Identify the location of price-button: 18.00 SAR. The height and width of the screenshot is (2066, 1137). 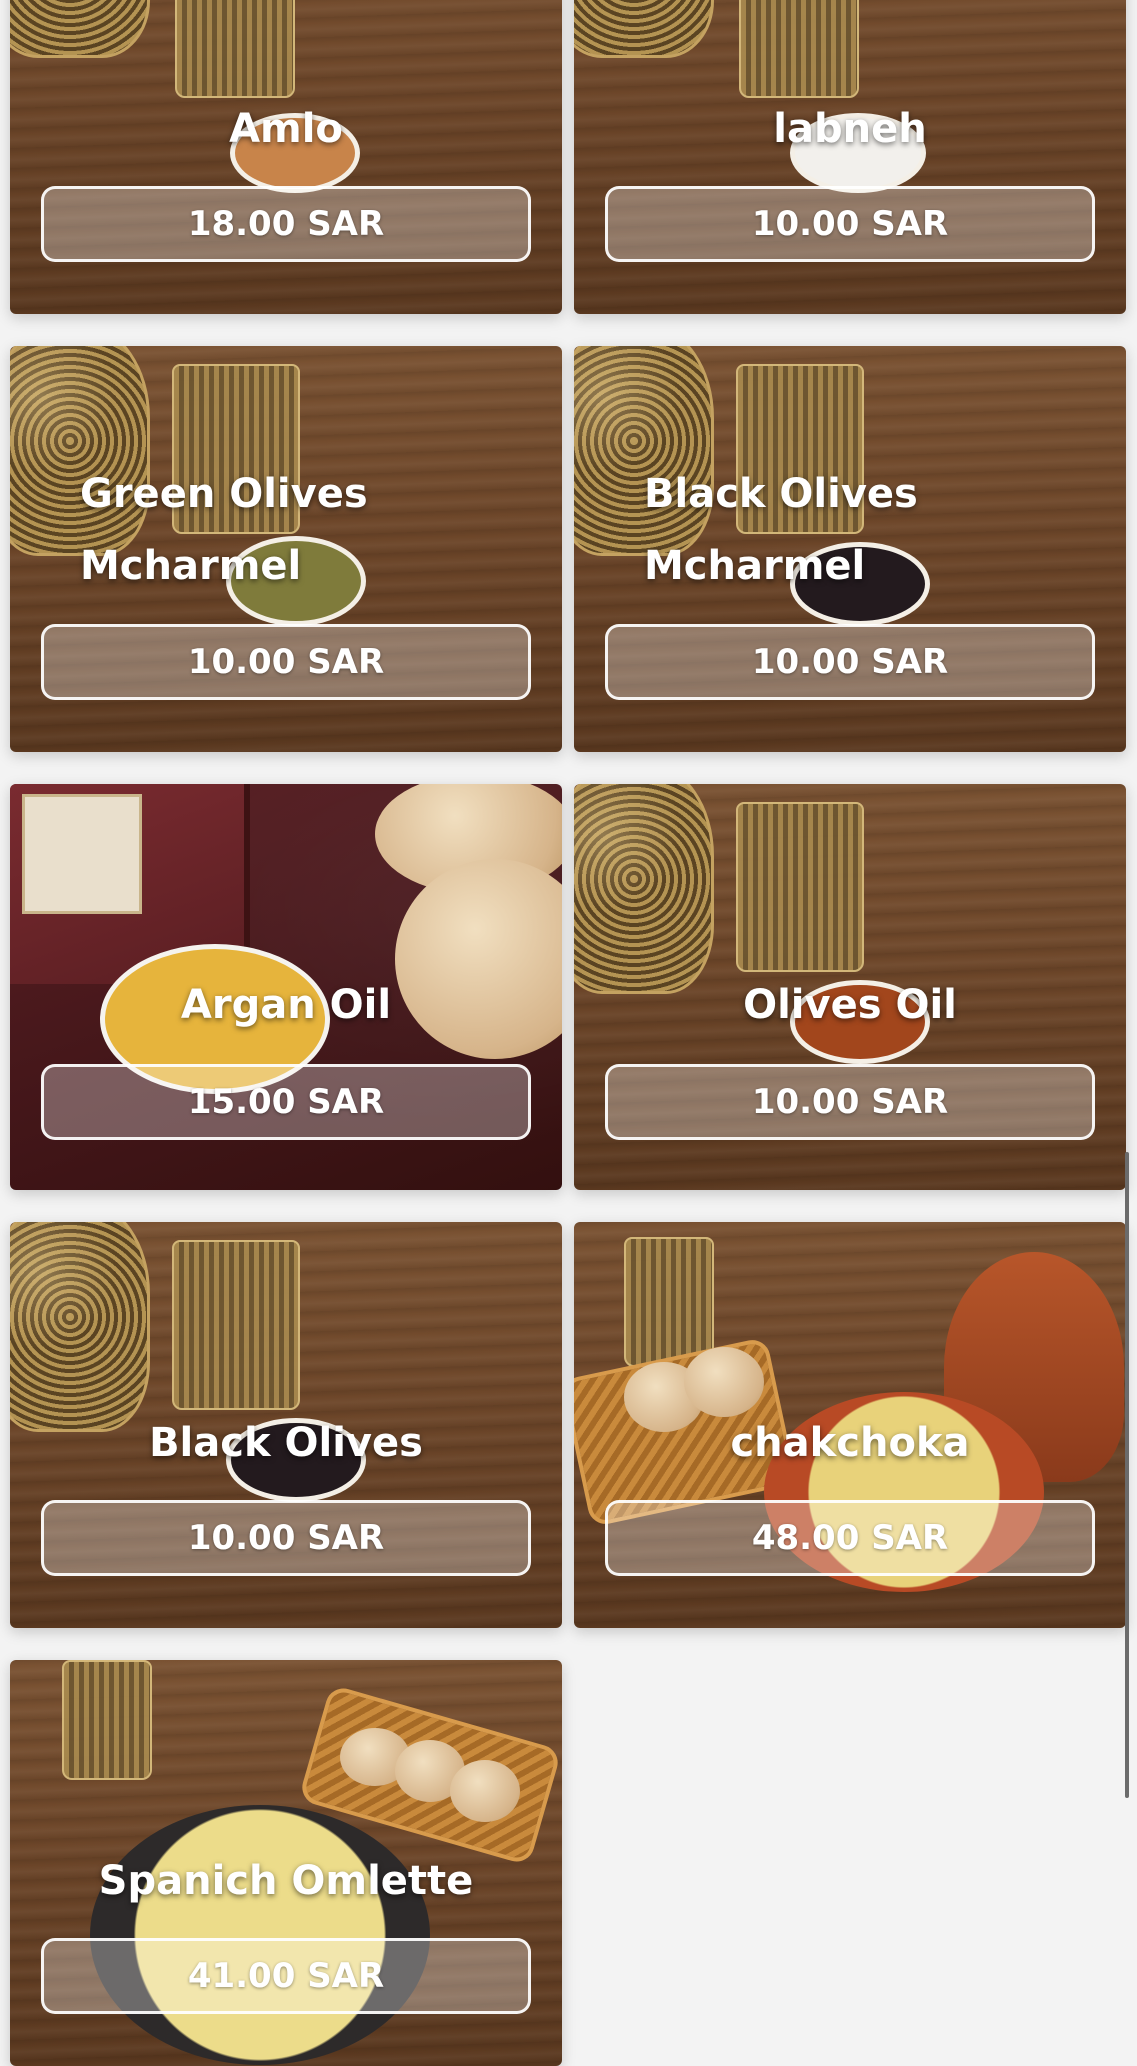
(286, 224).